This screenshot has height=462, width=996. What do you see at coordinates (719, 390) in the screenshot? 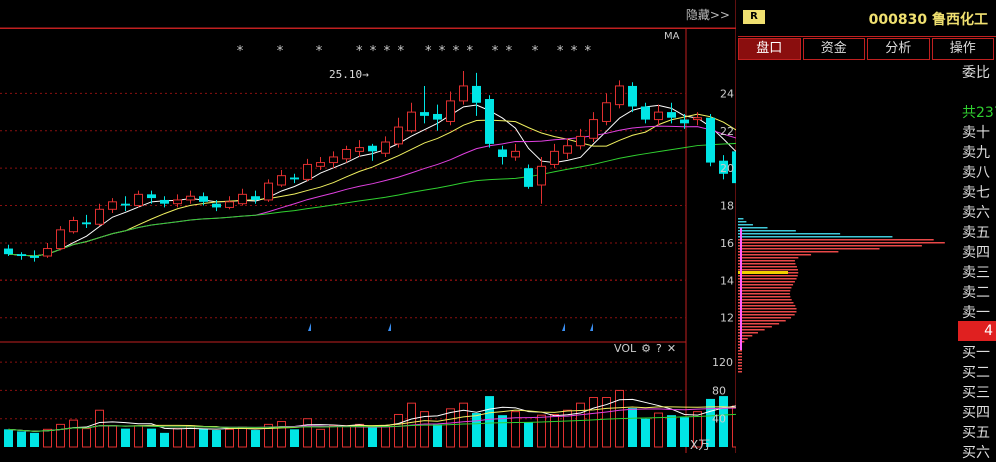
I see `volume-tick-label: 80` at bounding box center [719, 390].